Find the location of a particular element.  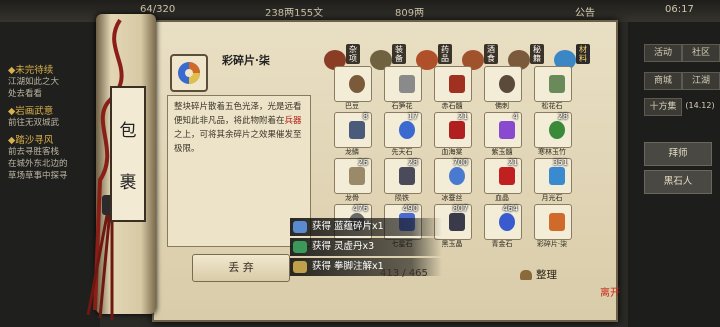

tidy-label: 整理 is located at coordinates (546, 275).